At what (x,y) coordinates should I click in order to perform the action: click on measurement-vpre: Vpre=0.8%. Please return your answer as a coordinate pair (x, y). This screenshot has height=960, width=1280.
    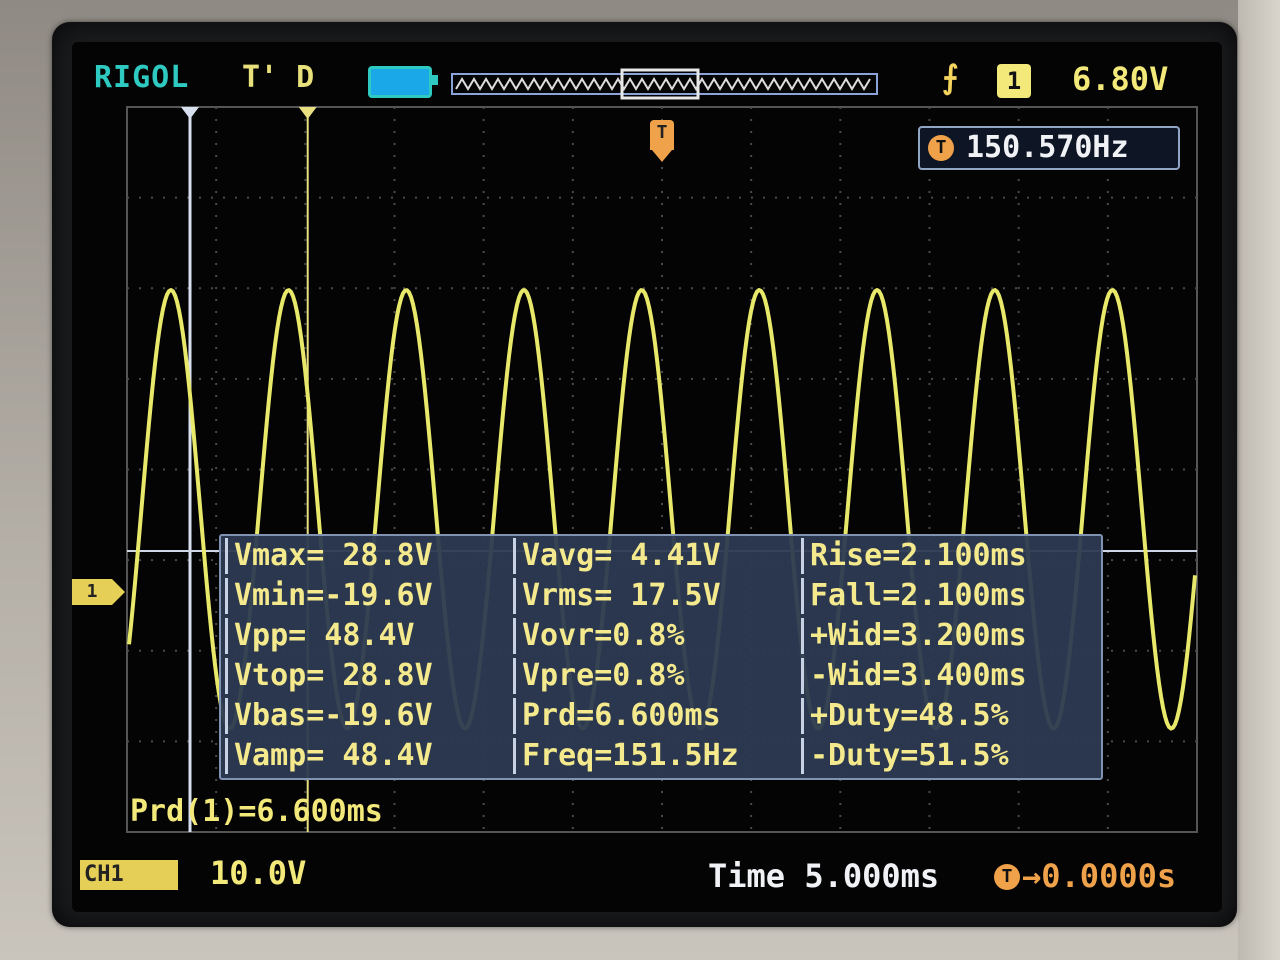
    Looking at the image, I should click on (599, 676).